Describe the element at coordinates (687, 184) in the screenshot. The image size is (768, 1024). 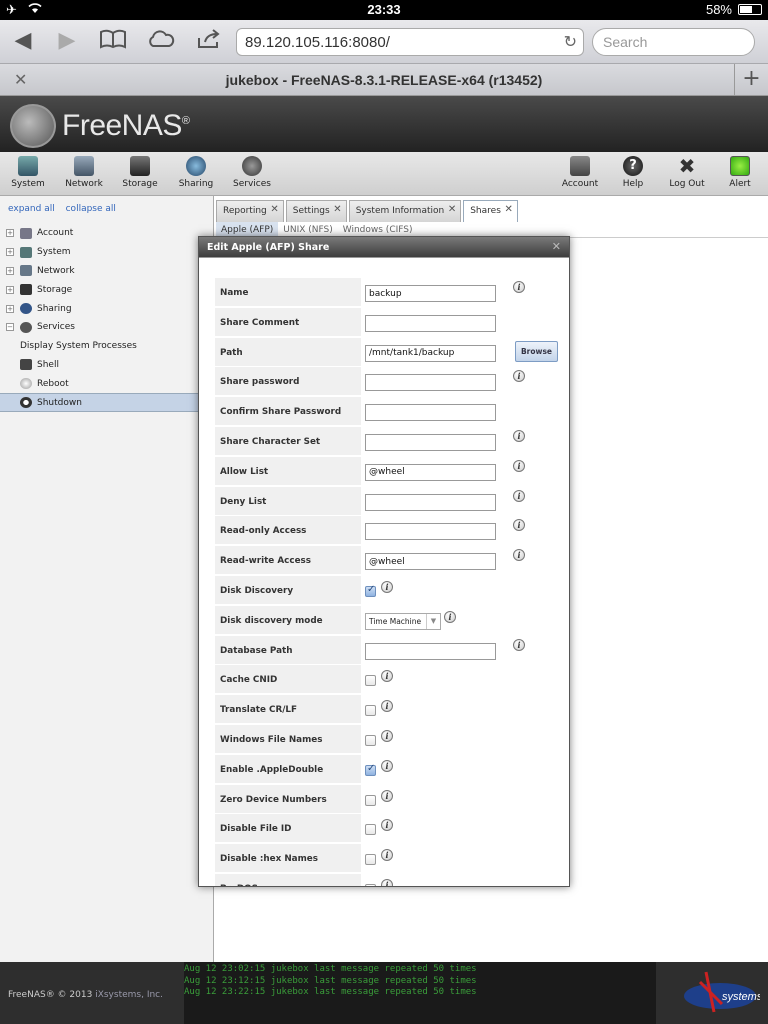
I see `nav-logout-label: Log Out` at that location.